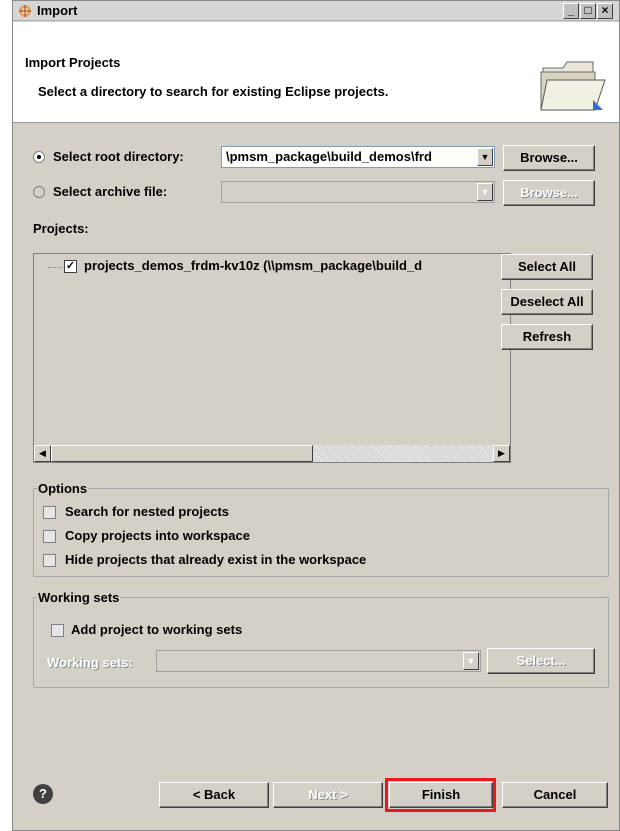 This screenshot has width=620, height=831. Describe the element at coordinates (328, 795) in the screenshot. I see `next-button: Next >` at that location.